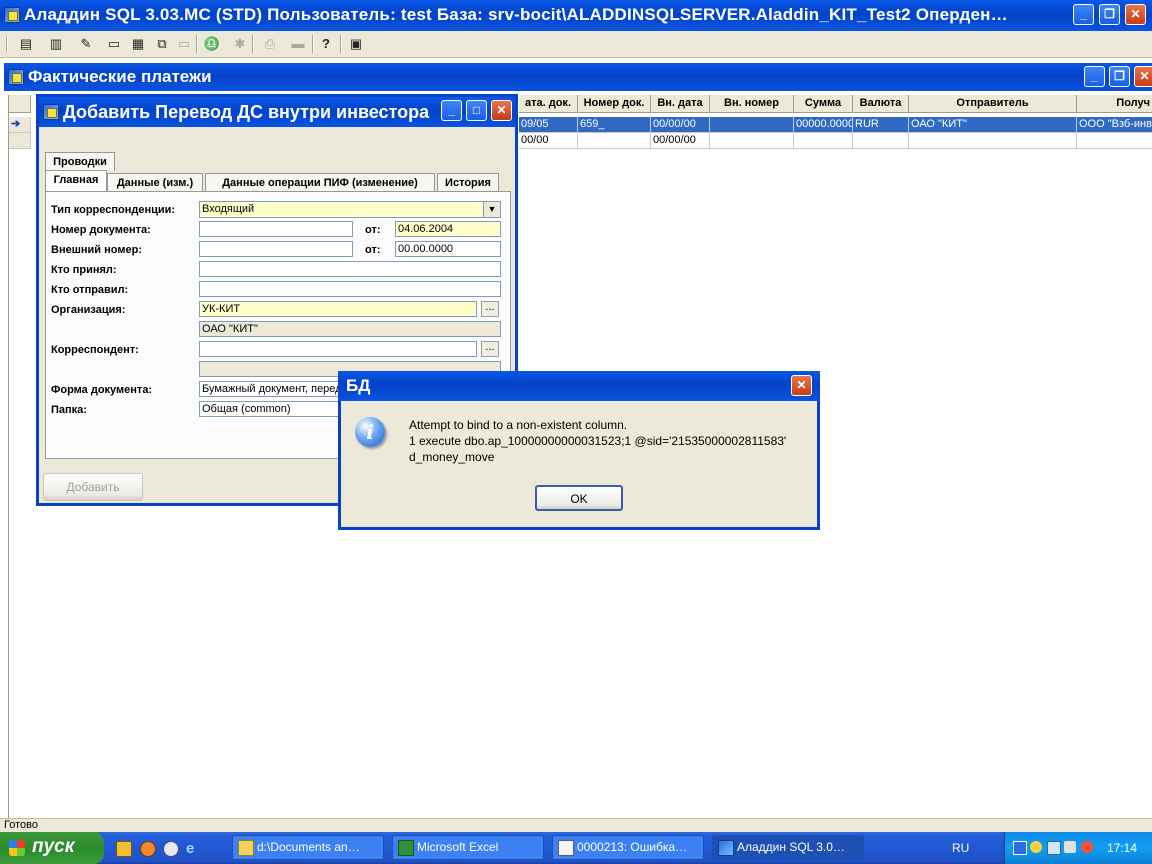 Image resolution: width=1152 pixels, height=864 pixels. I want to click on cascade-icon: ⧉, so click(162, 44).